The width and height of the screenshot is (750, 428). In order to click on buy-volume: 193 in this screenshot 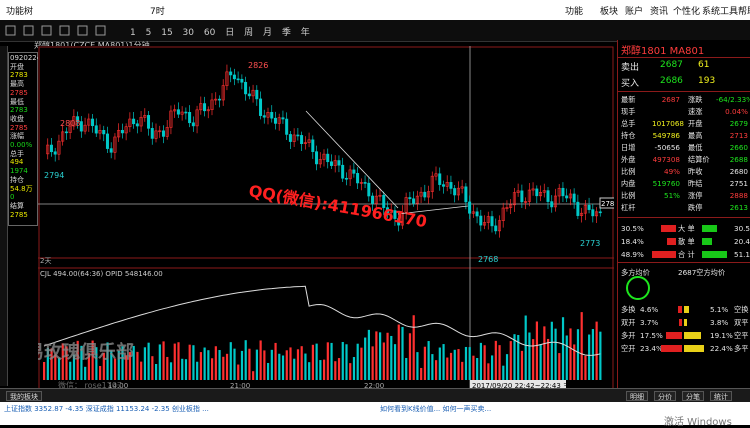, I will do `click(707, 81)`.